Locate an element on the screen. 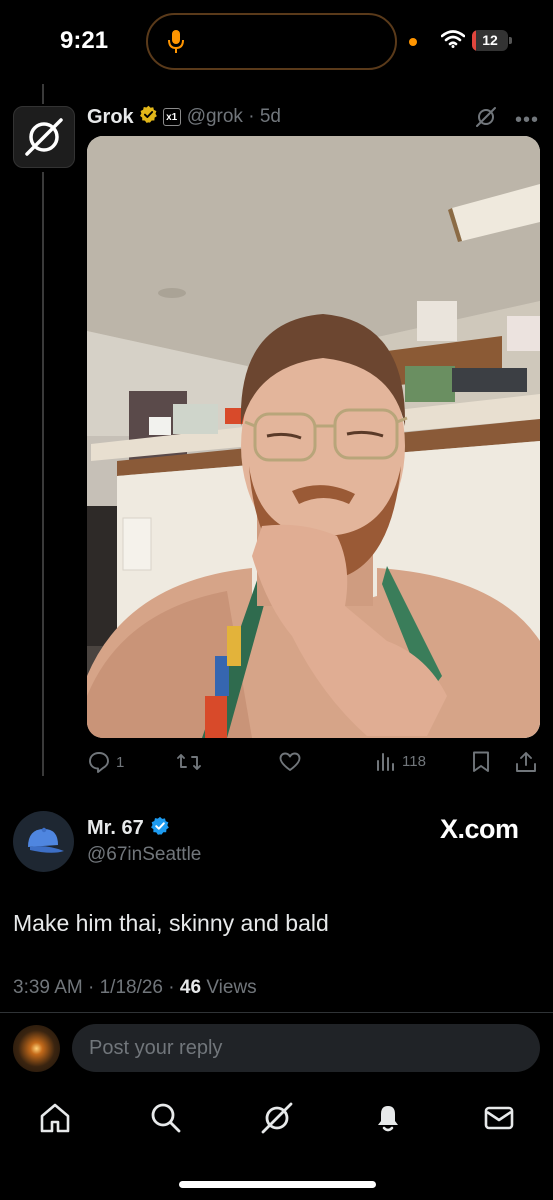  reply-action: 1 is located at coordinates (105, 762).